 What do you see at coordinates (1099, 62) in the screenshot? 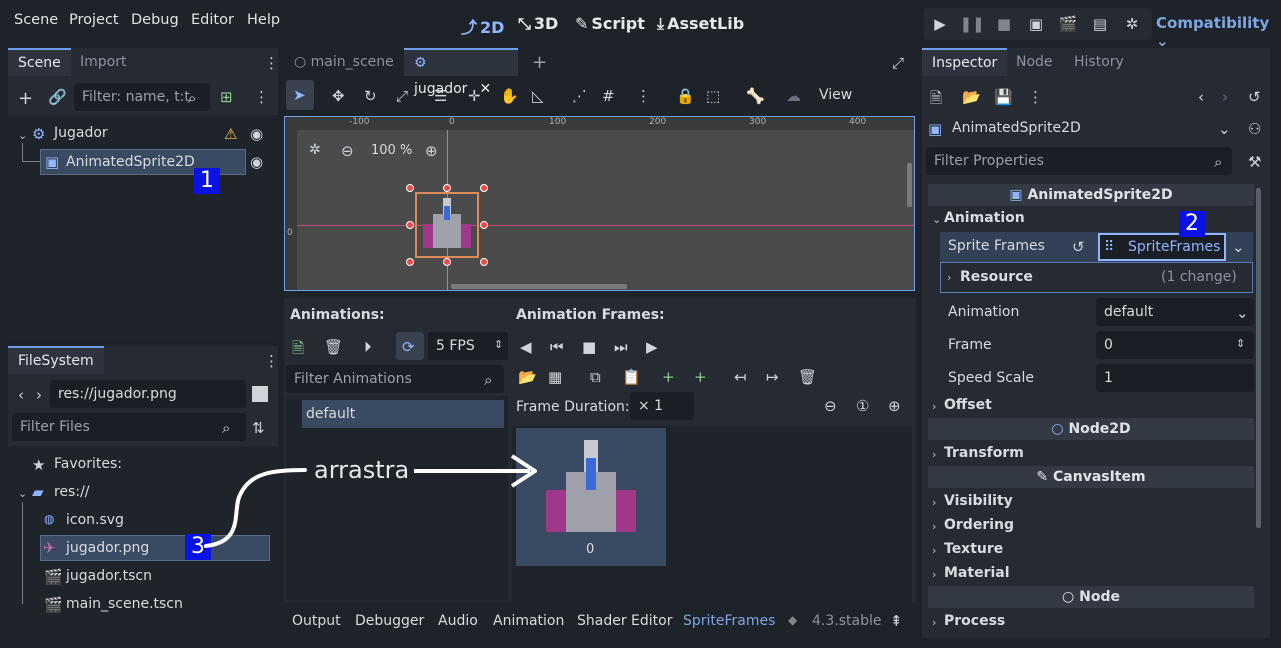
I see `tab-history: History` at bounding box center [1099, 62].